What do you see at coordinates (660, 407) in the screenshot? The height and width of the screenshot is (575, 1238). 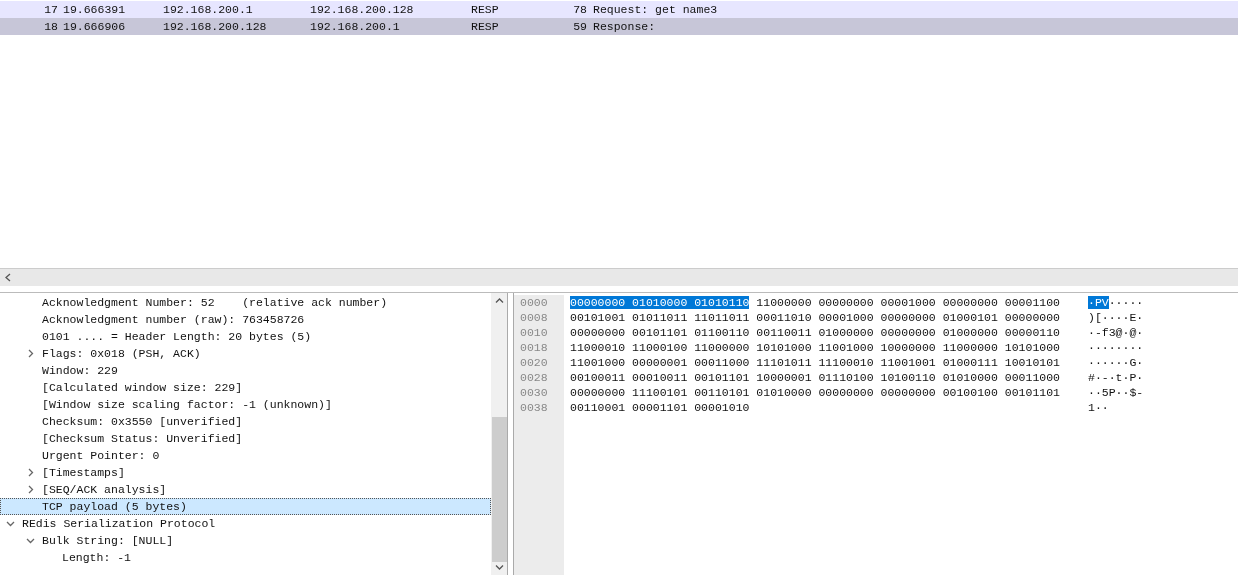 I see `byte-values: 00110001 00001101 00001010` at bounding box center [660, 407].